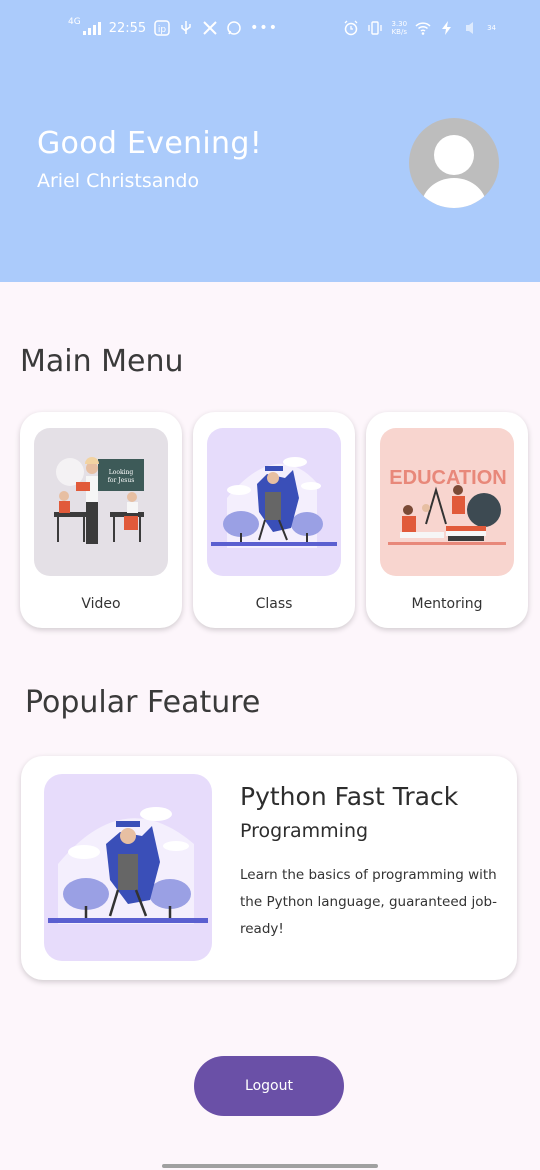 This screenshot has height=1170, width=540. What do you see at coordinates (127, 28) in the screenshot?
I see `clock: 22:55` at bounding box center [127, 28].